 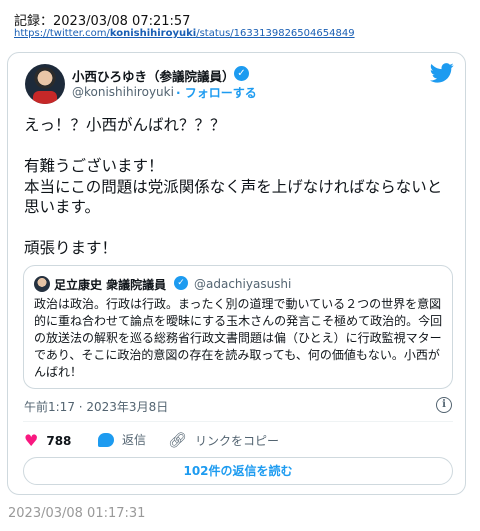 I want to click on copy-link-button: 🔗︎ リンクをコピー, so click(x=223, y=440).